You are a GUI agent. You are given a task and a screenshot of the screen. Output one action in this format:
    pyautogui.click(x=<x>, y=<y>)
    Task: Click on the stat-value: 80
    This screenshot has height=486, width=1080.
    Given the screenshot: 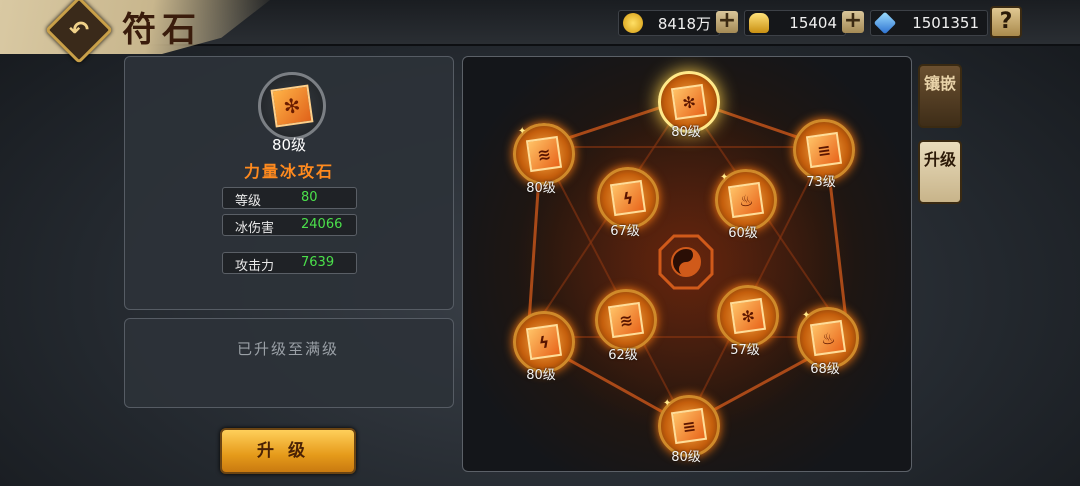 What is the action you would take?
    pyautogui.click(x=309, y=197)
    